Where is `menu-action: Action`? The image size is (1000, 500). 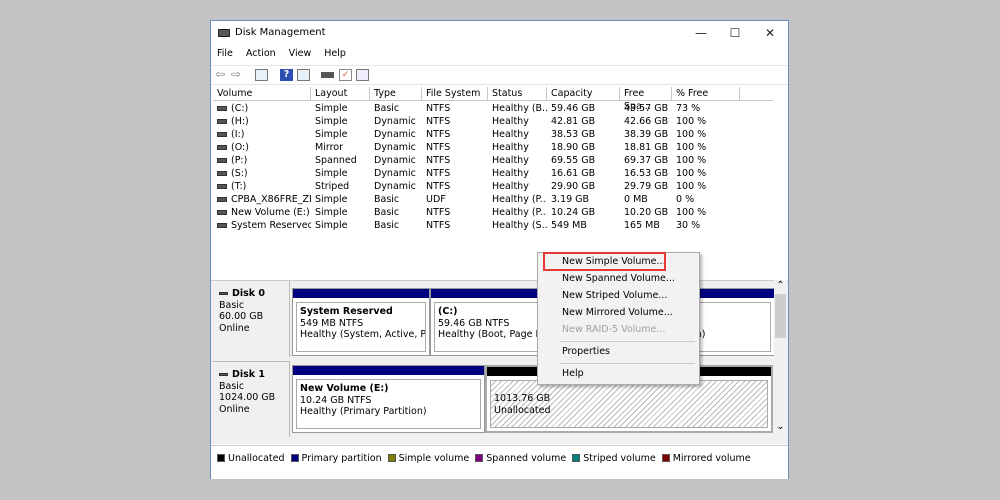 menu-action: Action is located at coordinates (261, 53).